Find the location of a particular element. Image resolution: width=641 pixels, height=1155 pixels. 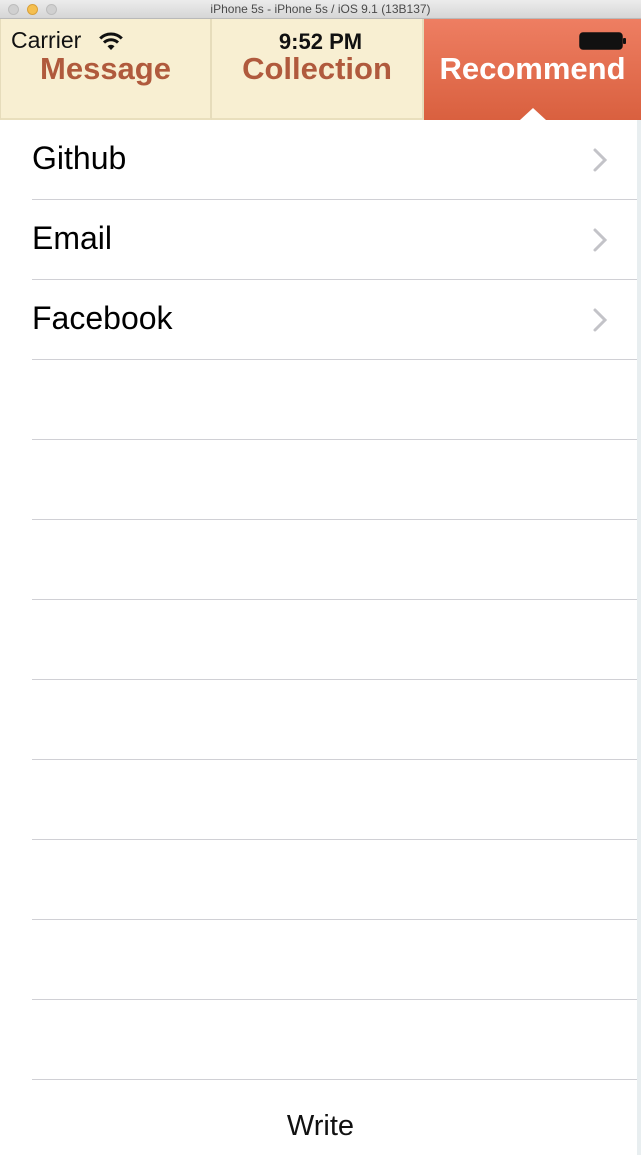

write-button: Write is located at coordinates (320, 1126).